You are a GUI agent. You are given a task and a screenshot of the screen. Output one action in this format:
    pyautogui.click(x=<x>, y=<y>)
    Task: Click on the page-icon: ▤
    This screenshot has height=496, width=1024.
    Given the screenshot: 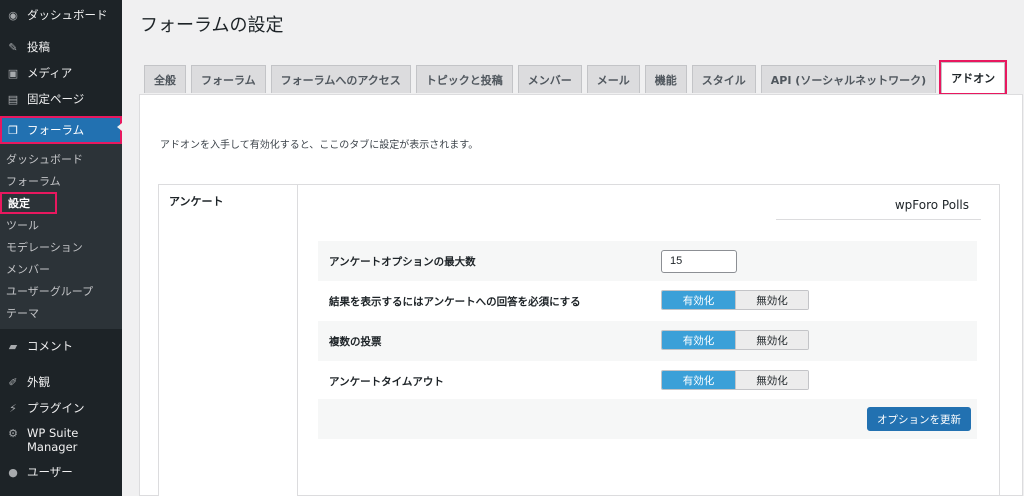 What is the action you would take?
    pyautogui.click(x=13, y=99)
    